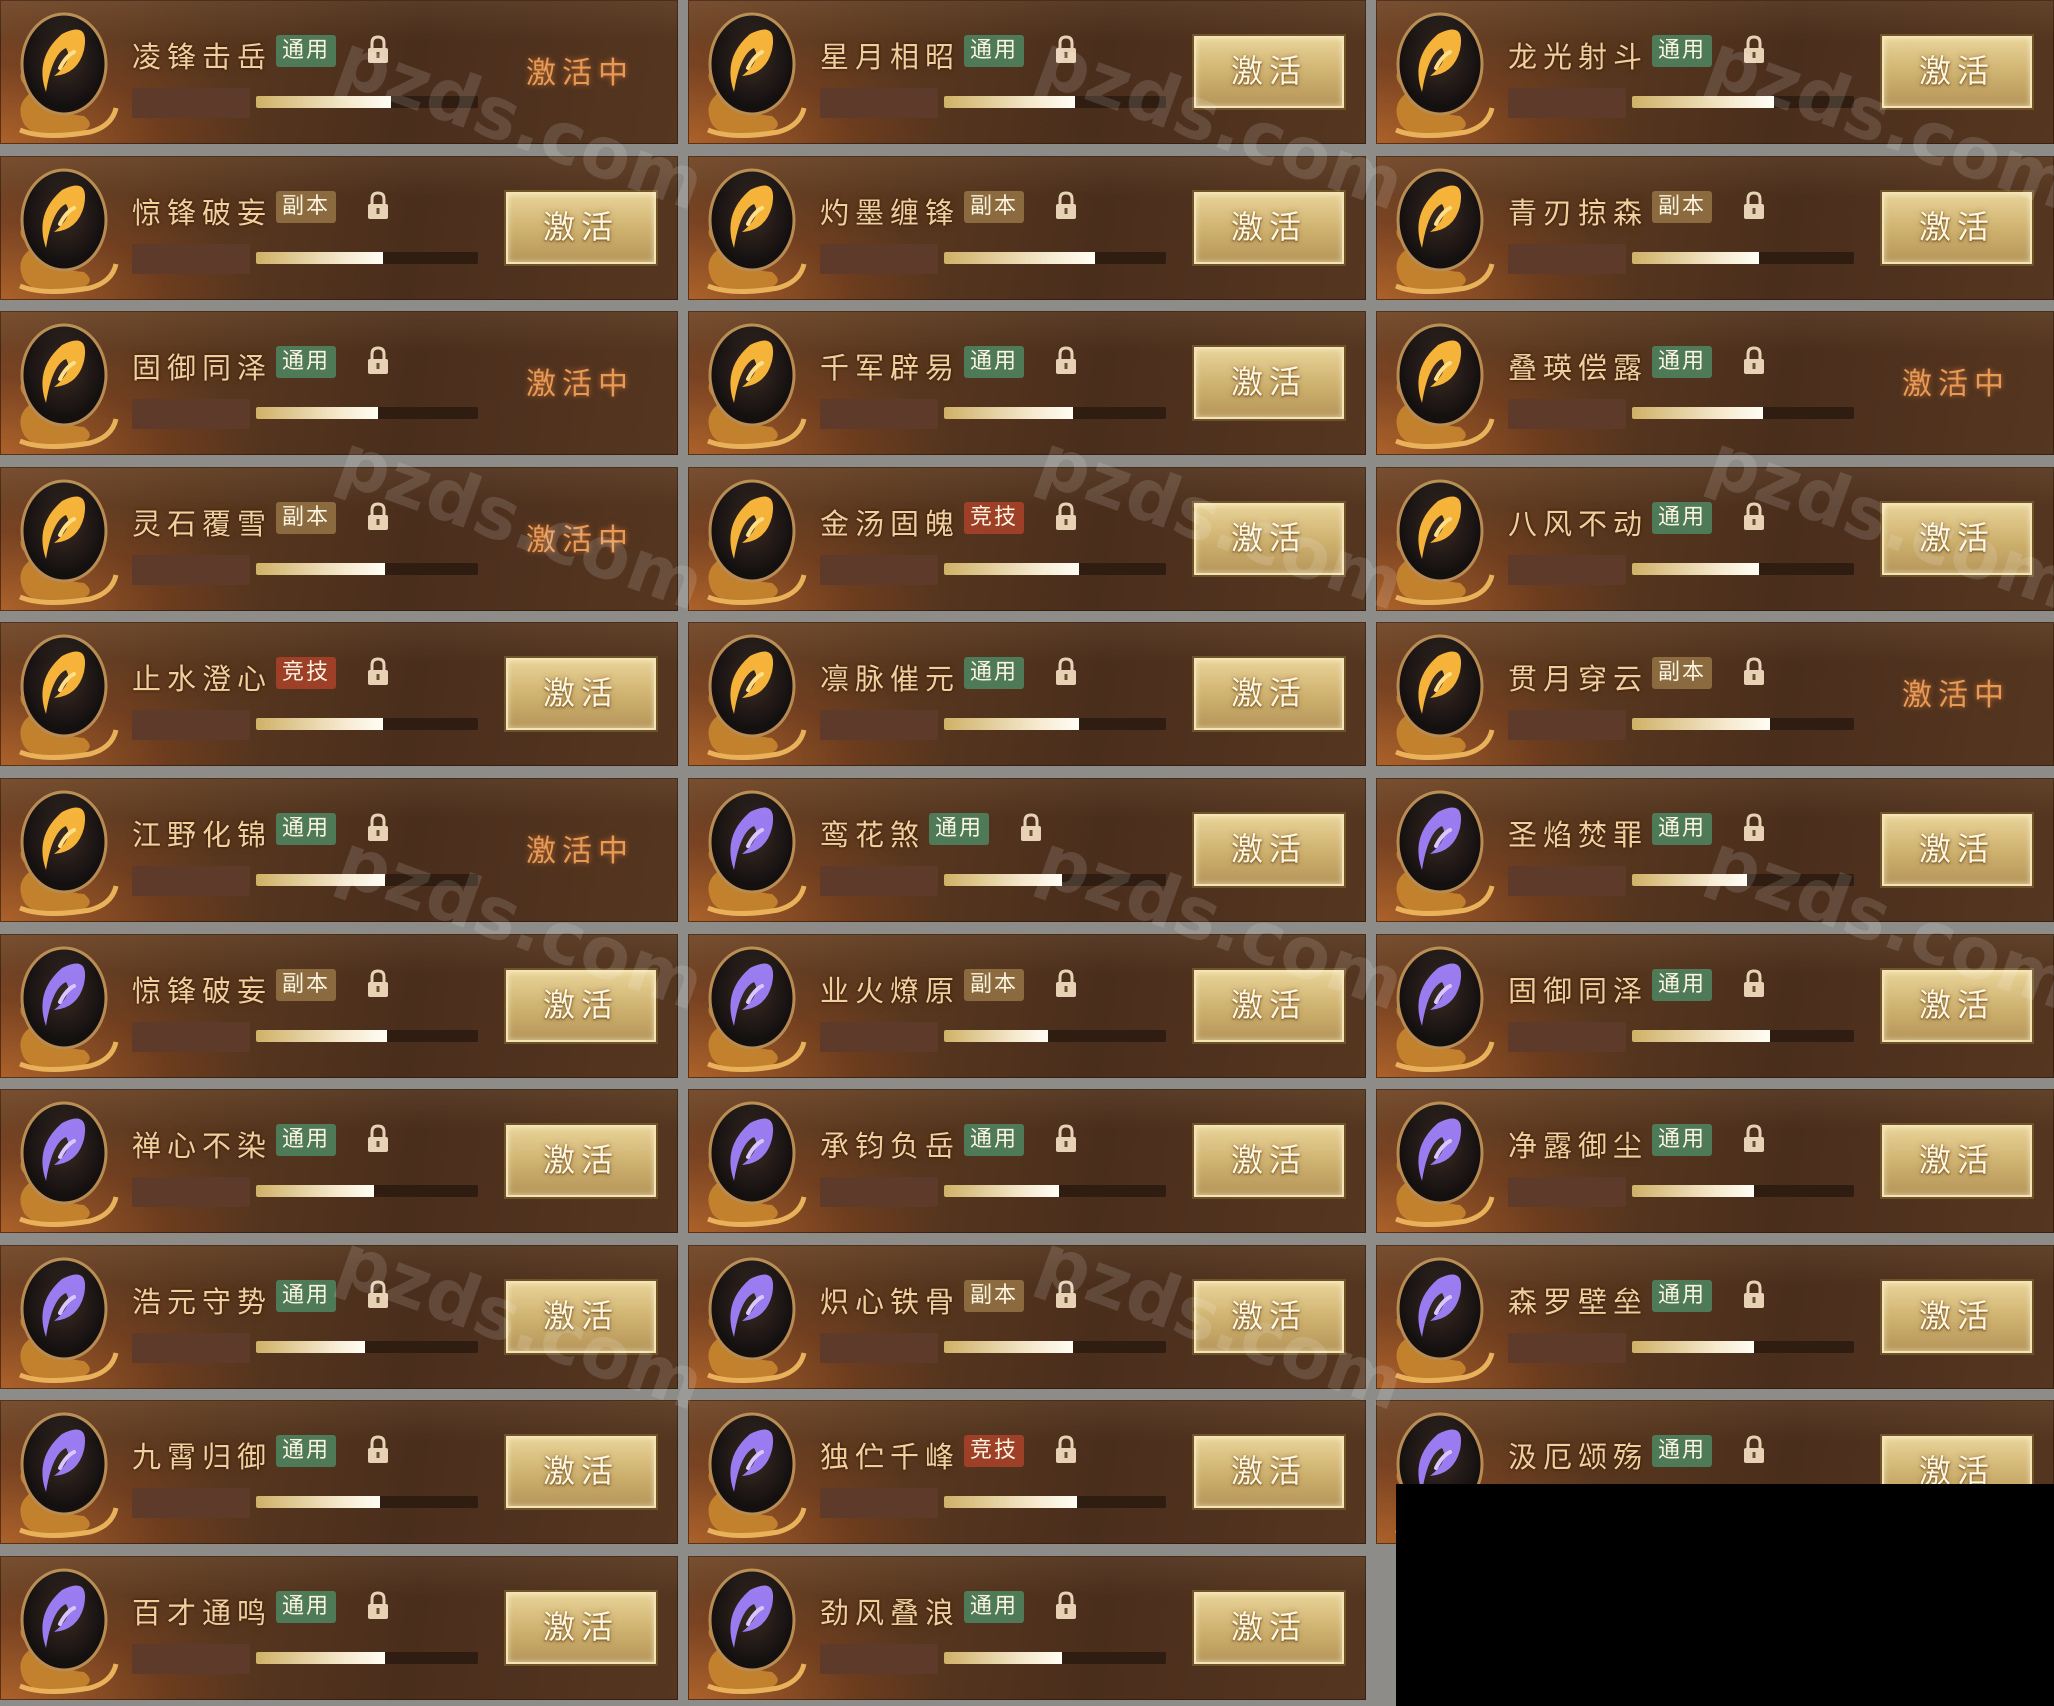 The width and height of the screenshot is (2054, 1706). What do you see at coordinates (339, 1006) in the screenshot?
I see `skill-card: 惊锋破妄 副本 激活` at bounding box center [339, 1006].